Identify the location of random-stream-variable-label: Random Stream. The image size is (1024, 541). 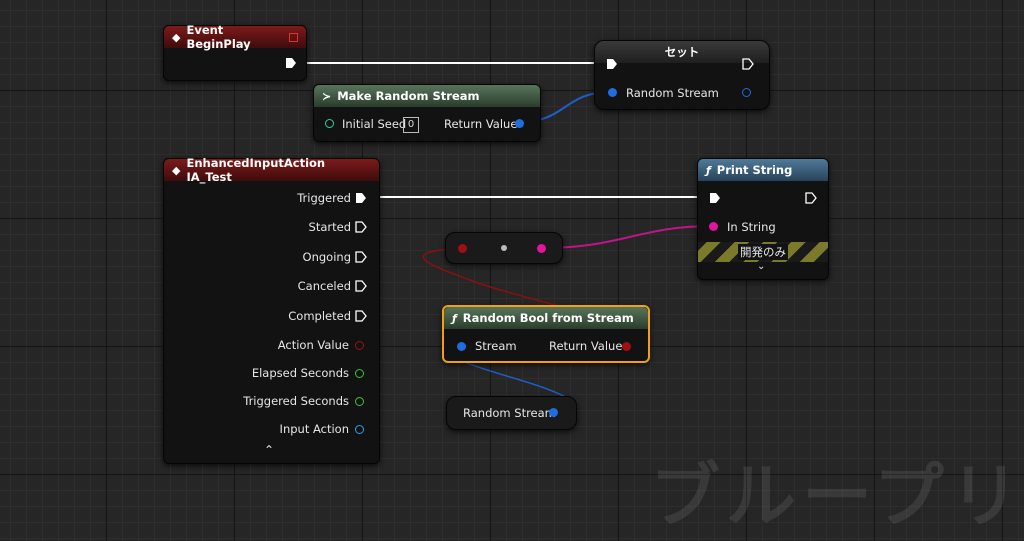
(509, 413).